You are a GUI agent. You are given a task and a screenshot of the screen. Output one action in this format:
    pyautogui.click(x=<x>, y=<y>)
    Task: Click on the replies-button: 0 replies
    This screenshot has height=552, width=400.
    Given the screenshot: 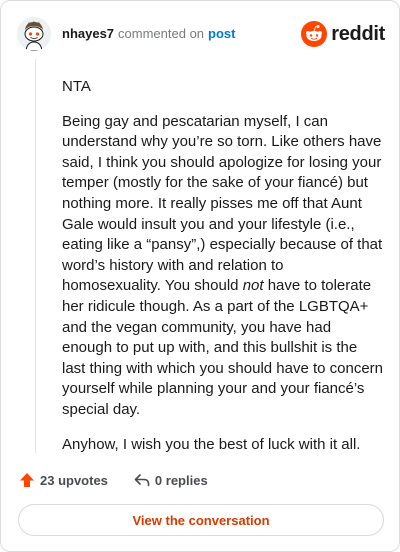 What is the action you would take?
    pyautogui.click(x=171, y=480)
    